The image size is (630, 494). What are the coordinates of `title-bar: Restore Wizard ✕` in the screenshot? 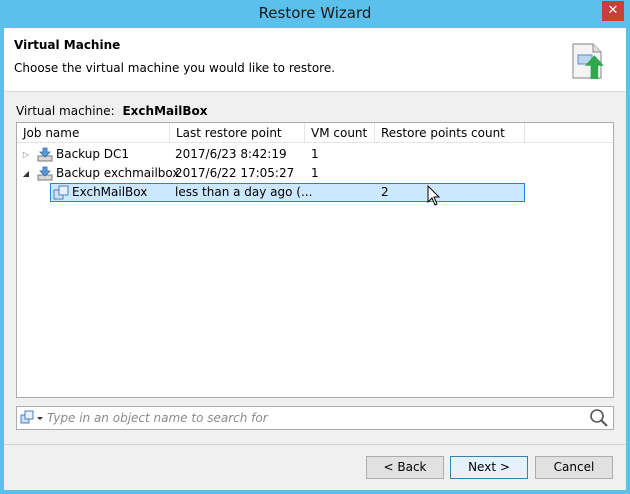 It's located at (315, 14).